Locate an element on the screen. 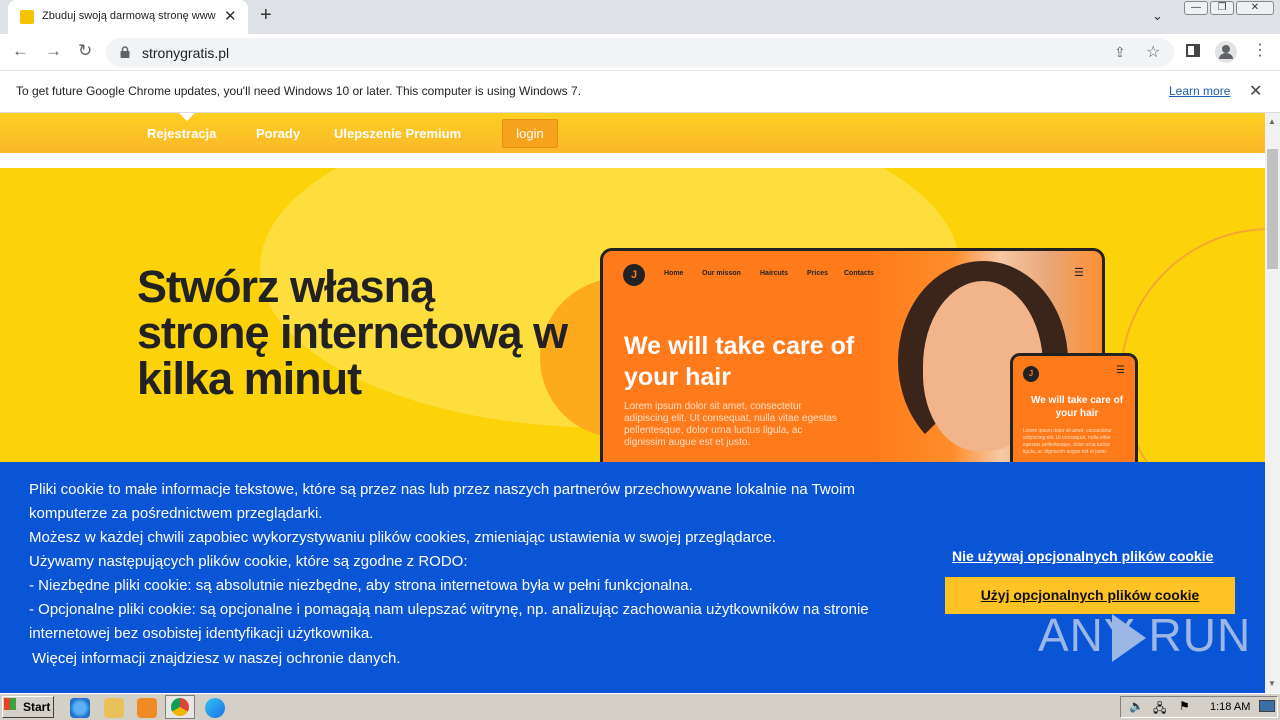 The width and height of the screenshot is (1280, 720). reload-icon: ↻ is located at coordinates (85, 51).